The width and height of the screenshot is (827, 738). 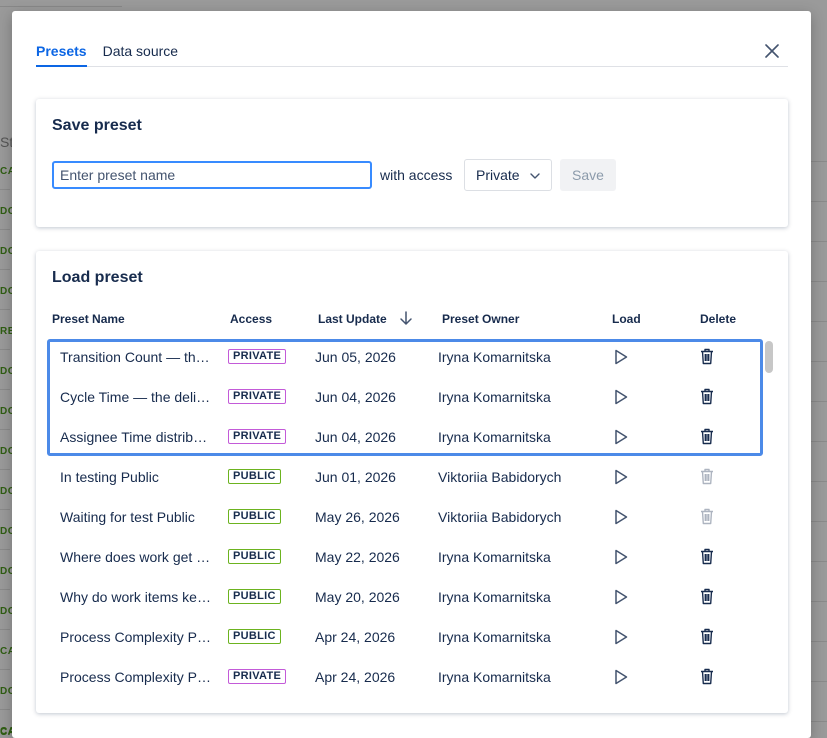 I want to click on last-update-date: Jun 05, 2026, so click(x=355, y=357).